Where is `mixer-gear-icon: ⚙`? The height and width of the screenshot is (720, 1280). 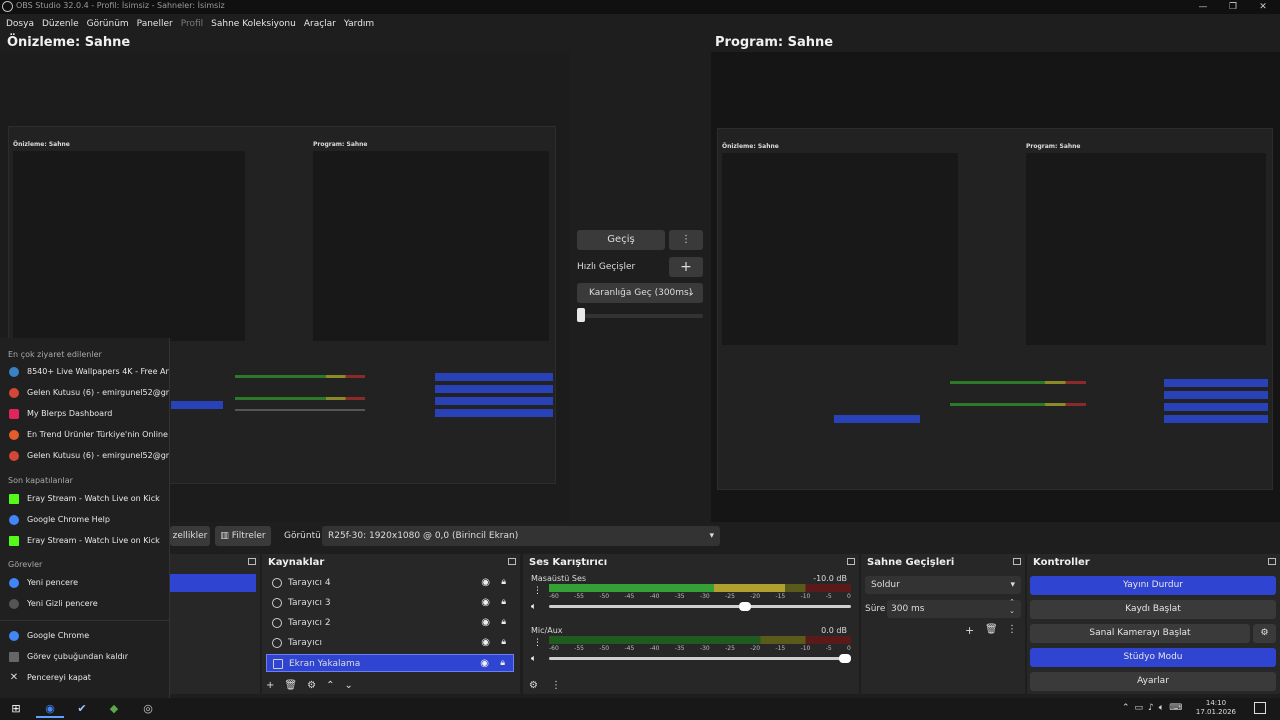
mixer-gear-icon: ⚙ is located at coordinates (533, 685).